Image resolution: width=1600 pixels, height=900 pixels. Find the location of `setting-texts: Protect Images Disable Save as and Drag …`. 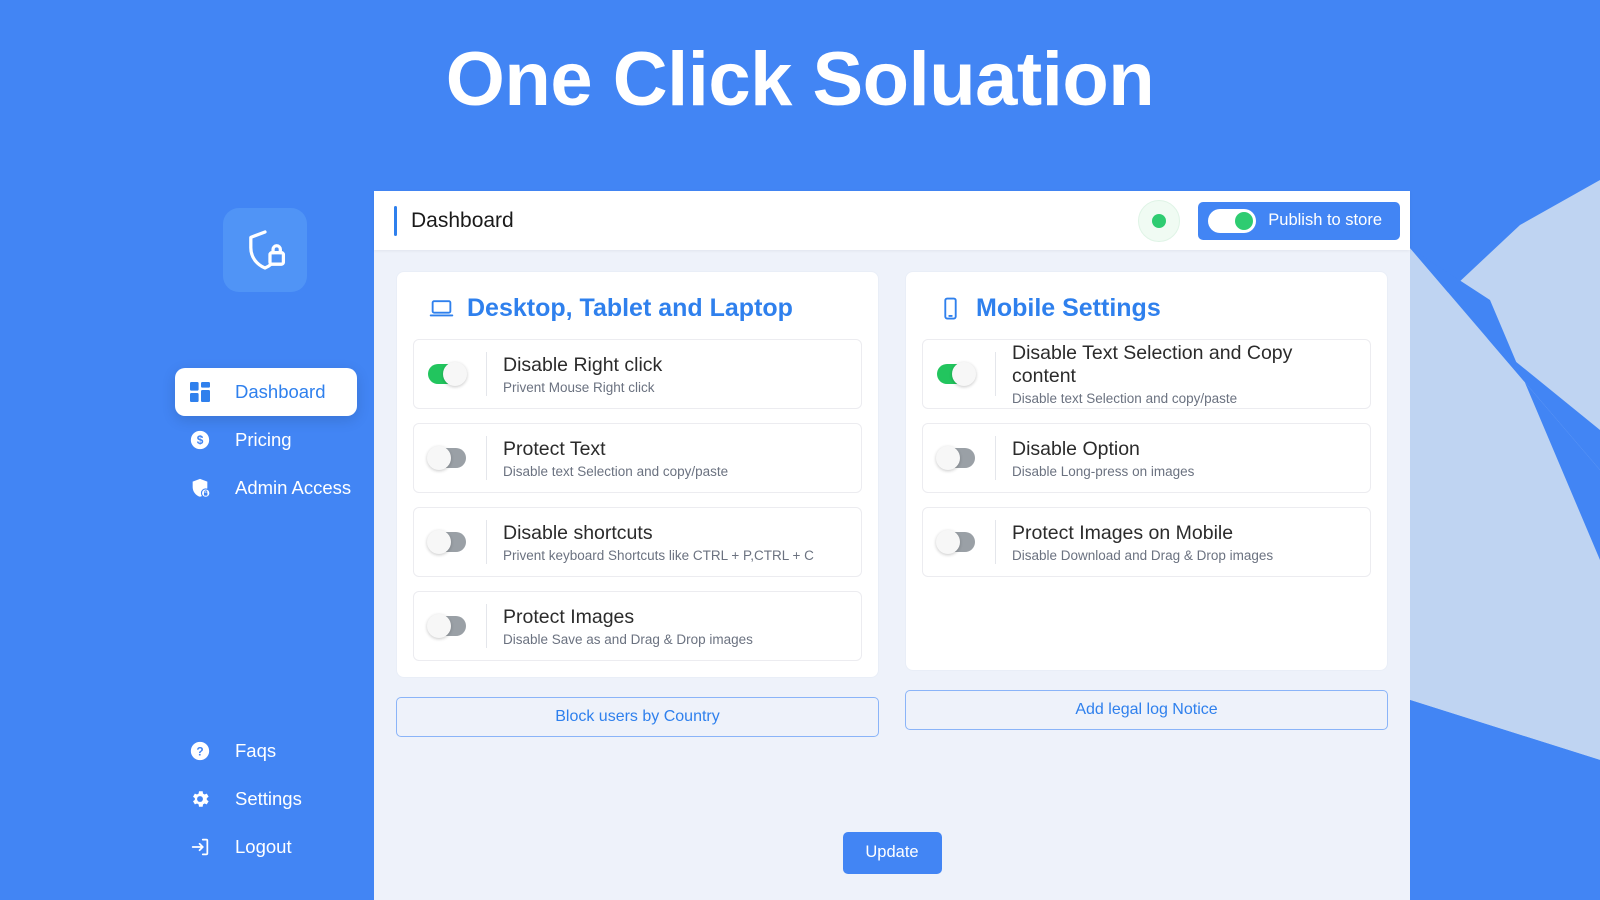

setting-texts: Protect Images Disable Save as and Drag … is located at coordinates (628, 626).